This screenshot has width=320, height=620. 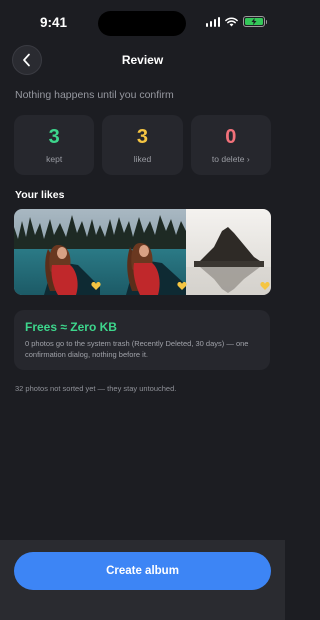 I want to click on stat-value-to-delete: 0, so click(x=231, y=137).